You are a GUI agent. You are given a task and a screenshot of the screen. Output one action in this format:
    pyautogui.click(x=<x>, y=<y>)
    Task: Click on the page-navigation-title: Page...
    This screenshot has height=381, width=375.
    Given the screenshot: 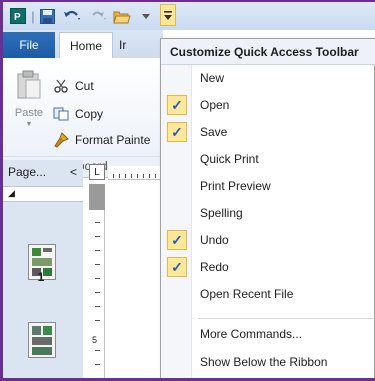 What is the action you would take?
    pyautogui.click(x=27, y=172)
    